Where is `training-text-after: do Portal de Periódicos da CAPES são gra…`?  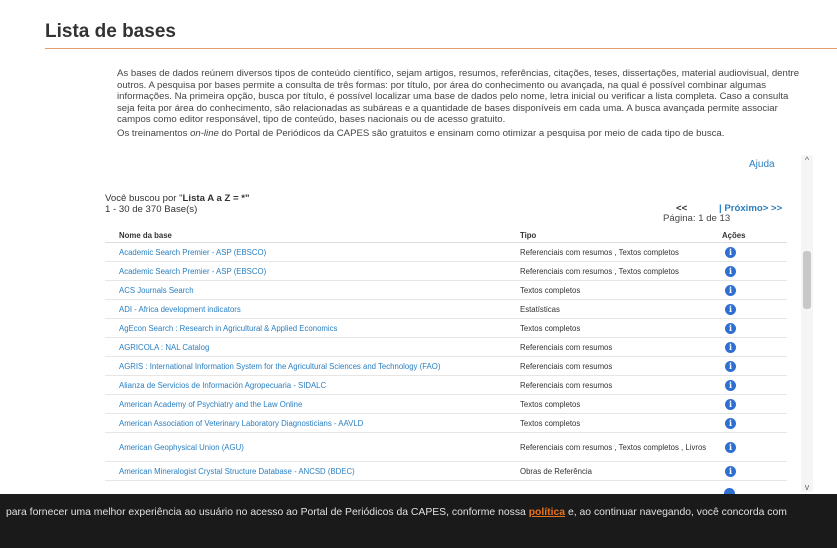 training-text-after: do Portal de Periódicos da CAPES são gra… is located at coordinates (471, 133).